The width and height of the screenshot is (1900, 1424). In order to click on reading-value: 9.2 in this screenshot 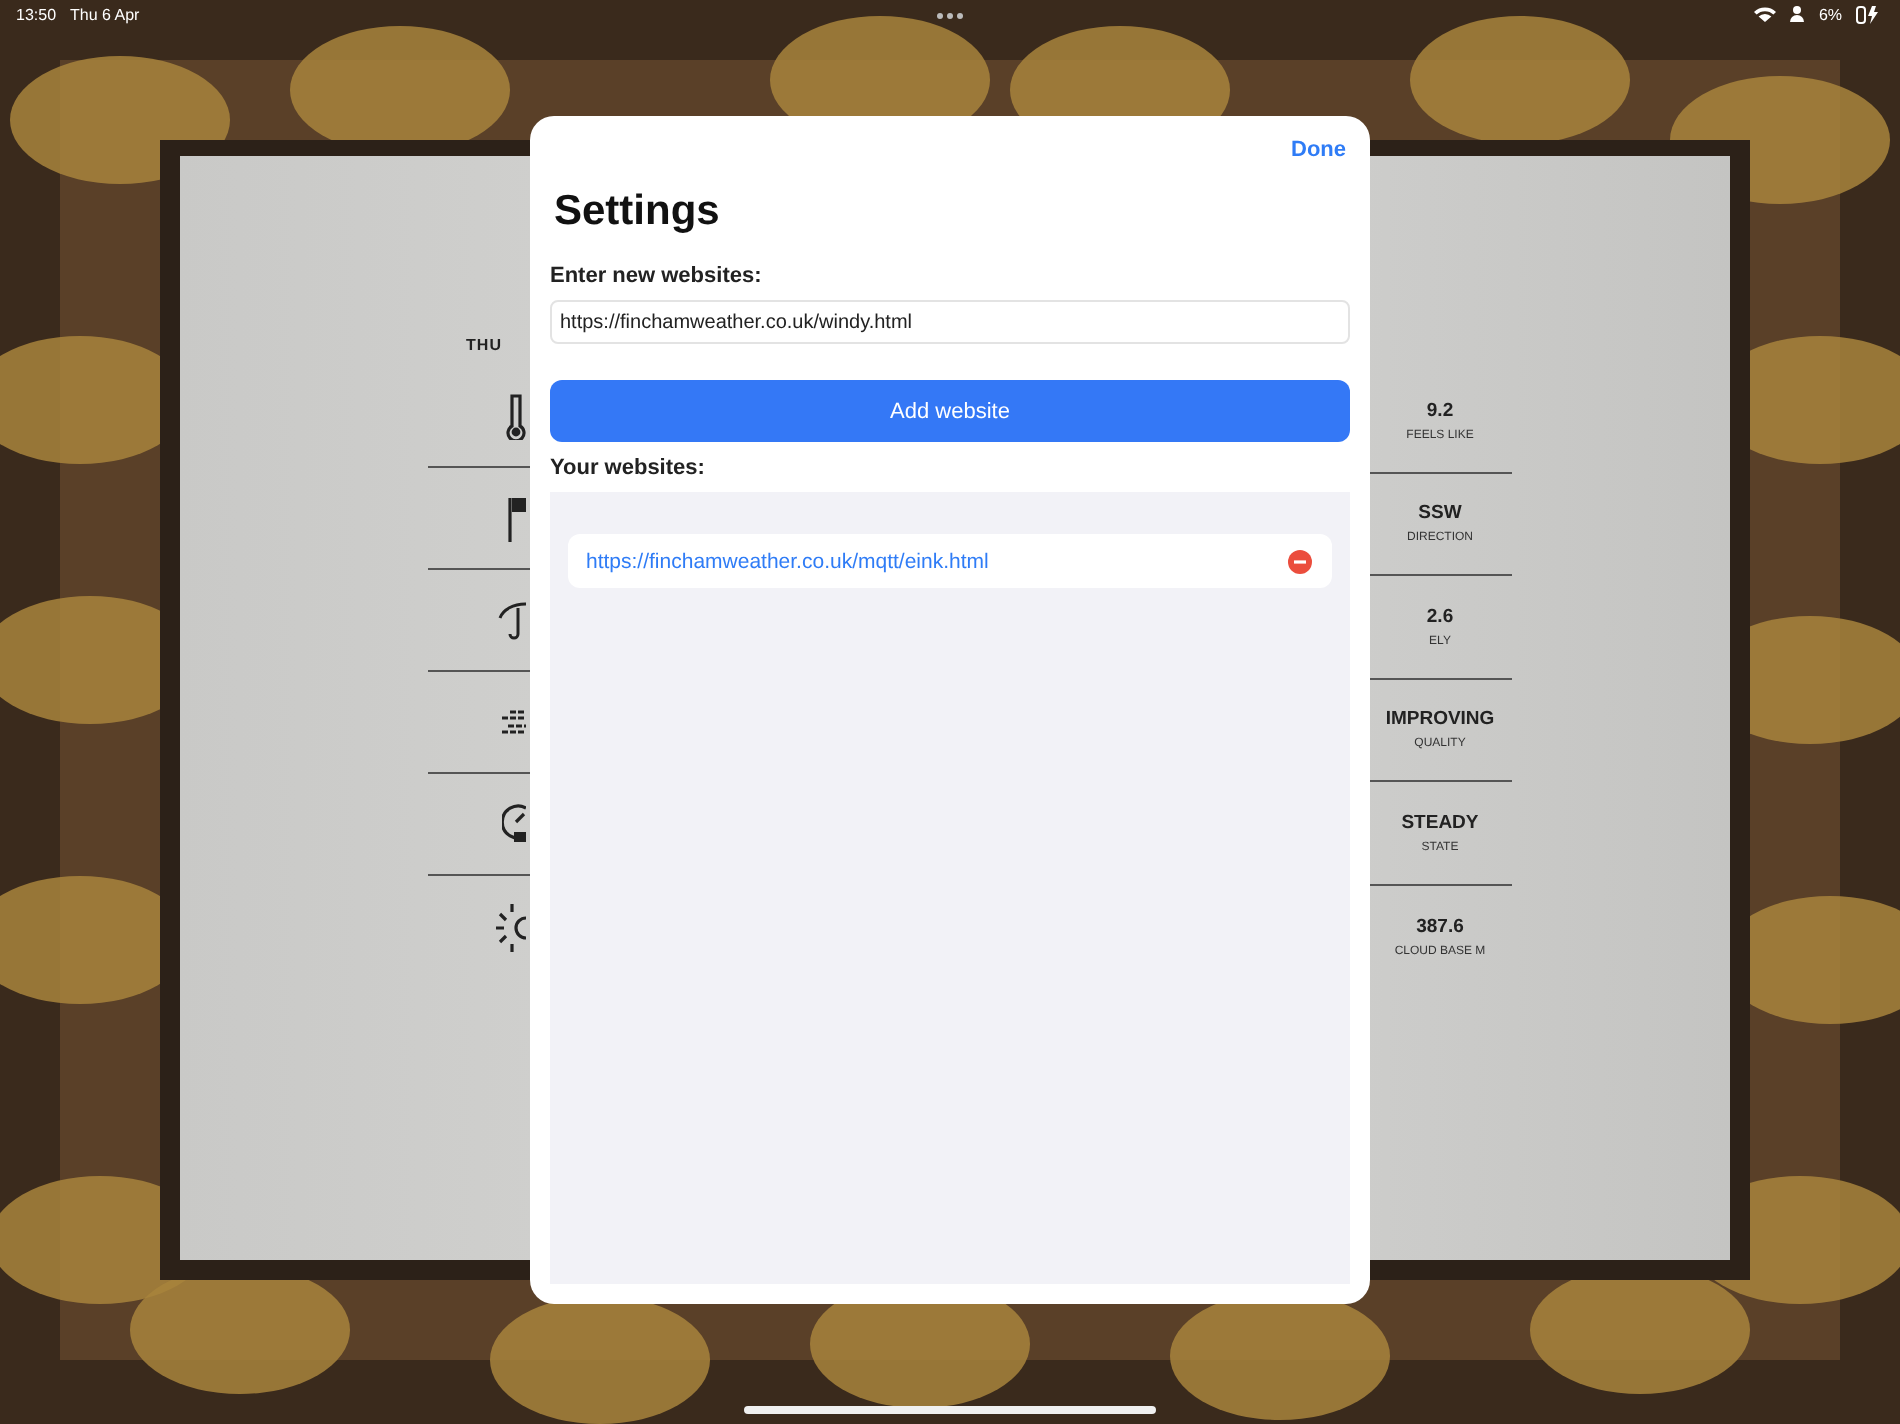, I will do `click(1440, 410)`.